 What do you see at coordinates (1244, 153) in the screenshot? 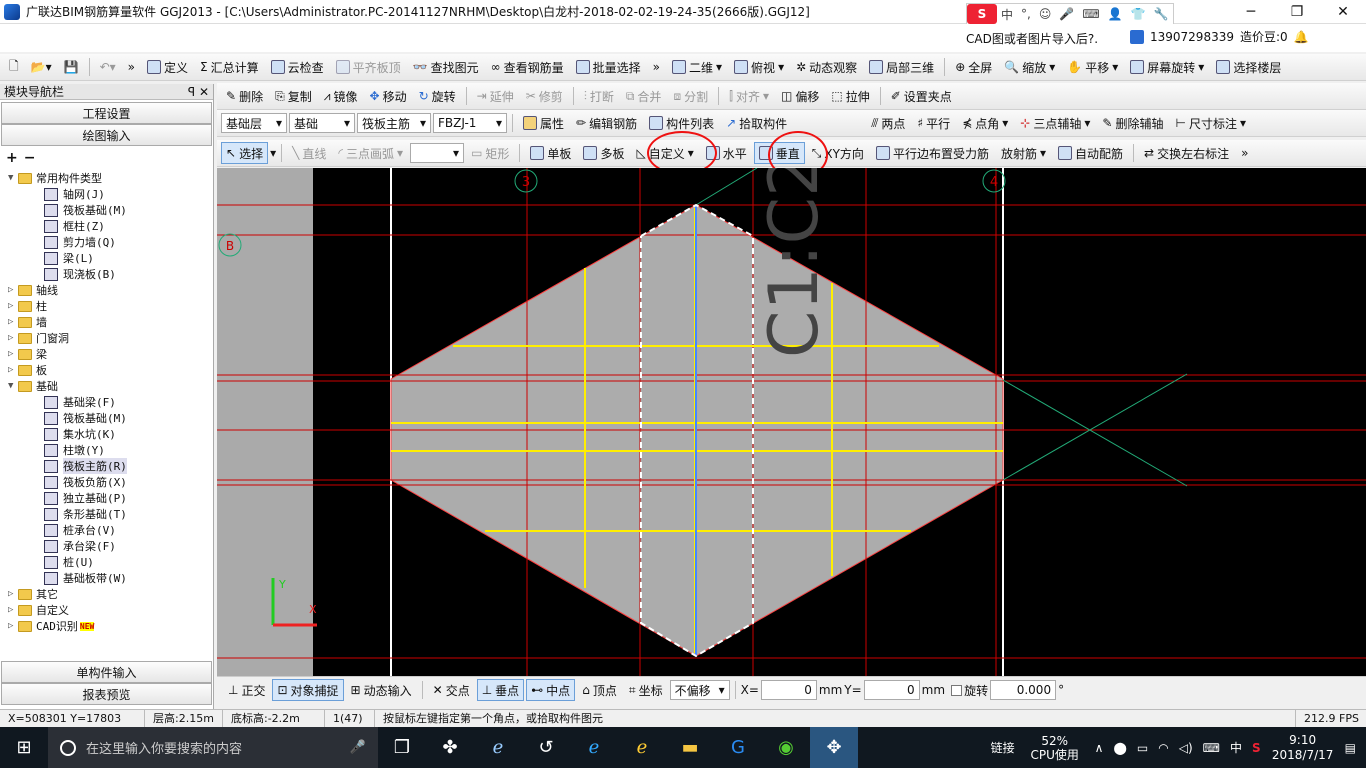
I see `overflow-icon-3: »` at bounding box center [1244, 153].